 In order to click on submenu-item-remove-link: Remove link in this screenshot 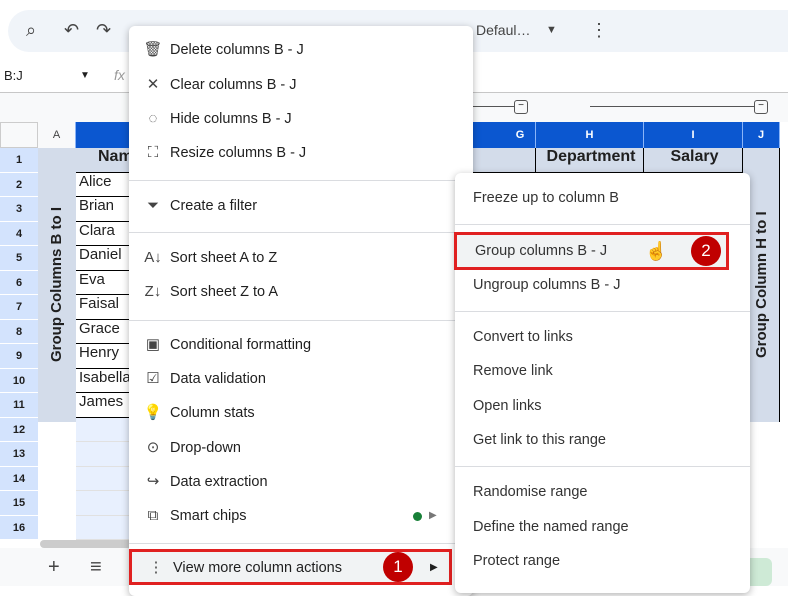, I will do `click(602, 371)`.